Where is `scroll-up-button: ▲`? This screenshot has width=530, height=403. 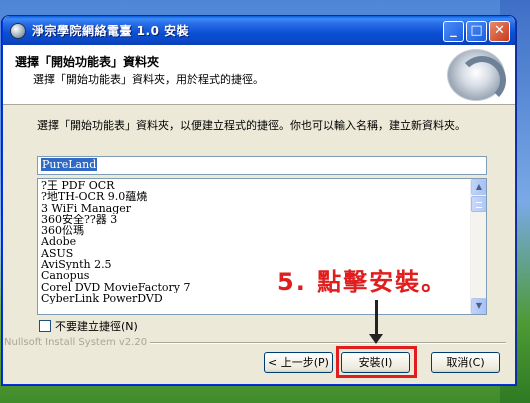 scroll-up-button: ▲ is located at coordinates (478, 187).